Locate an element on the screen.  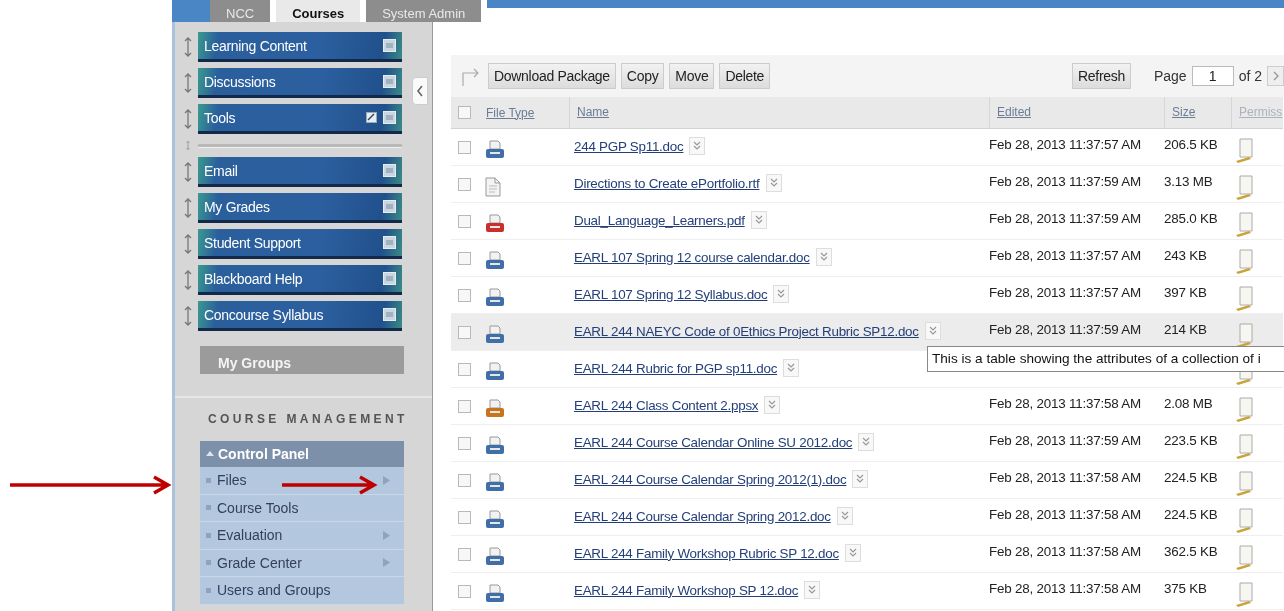
file-link: EARL 244 Course Calendar Spring 2012.doc is located at coordinates (702, 516).